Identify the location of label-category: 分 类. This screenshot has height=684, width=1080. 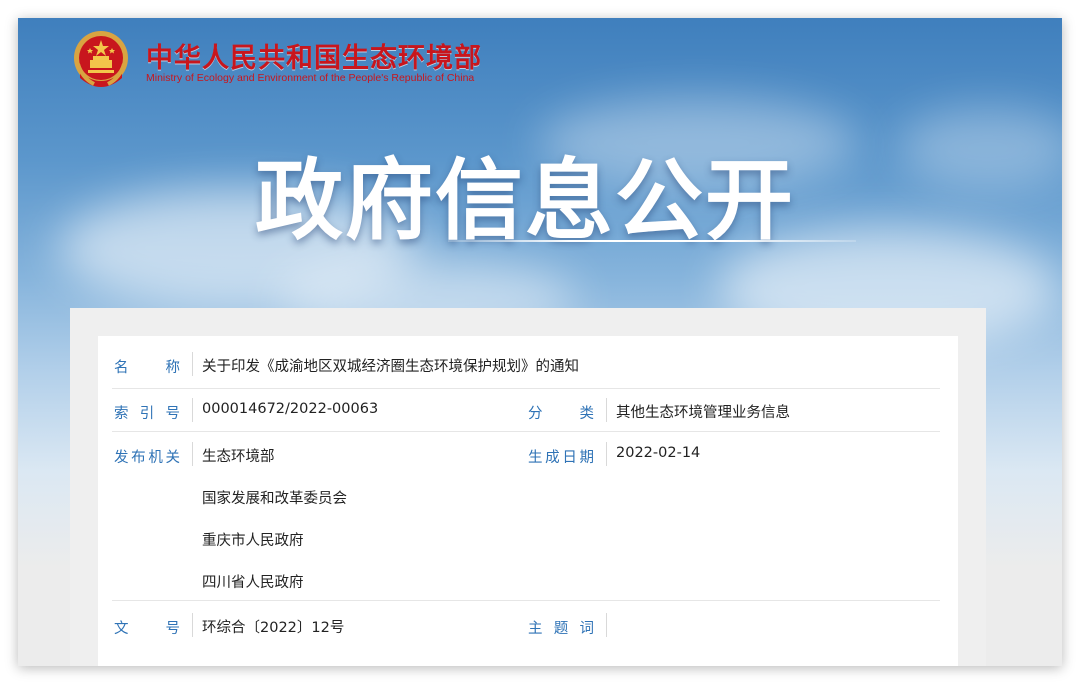
(561, 414).